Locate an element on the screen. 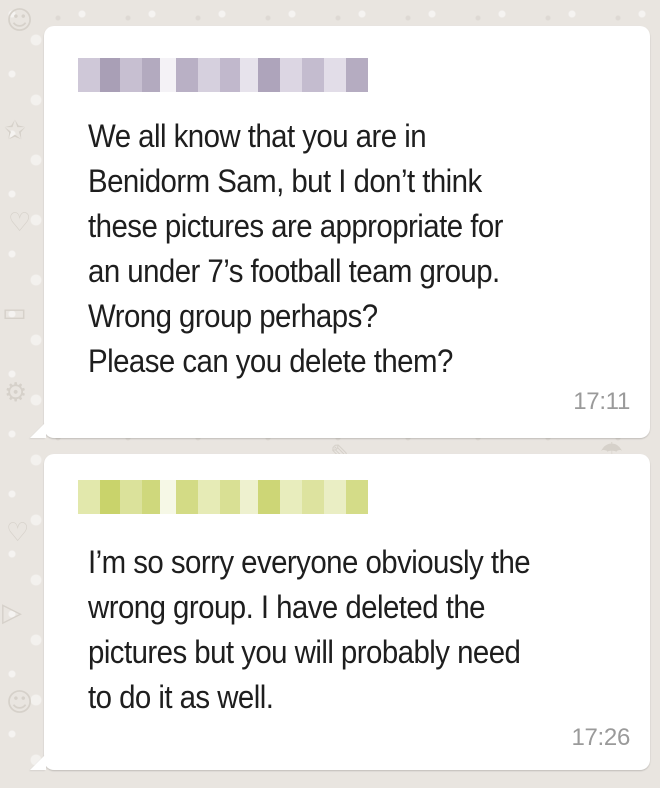  doodle-icon: ⚙ is located at coordinates (16, 393).